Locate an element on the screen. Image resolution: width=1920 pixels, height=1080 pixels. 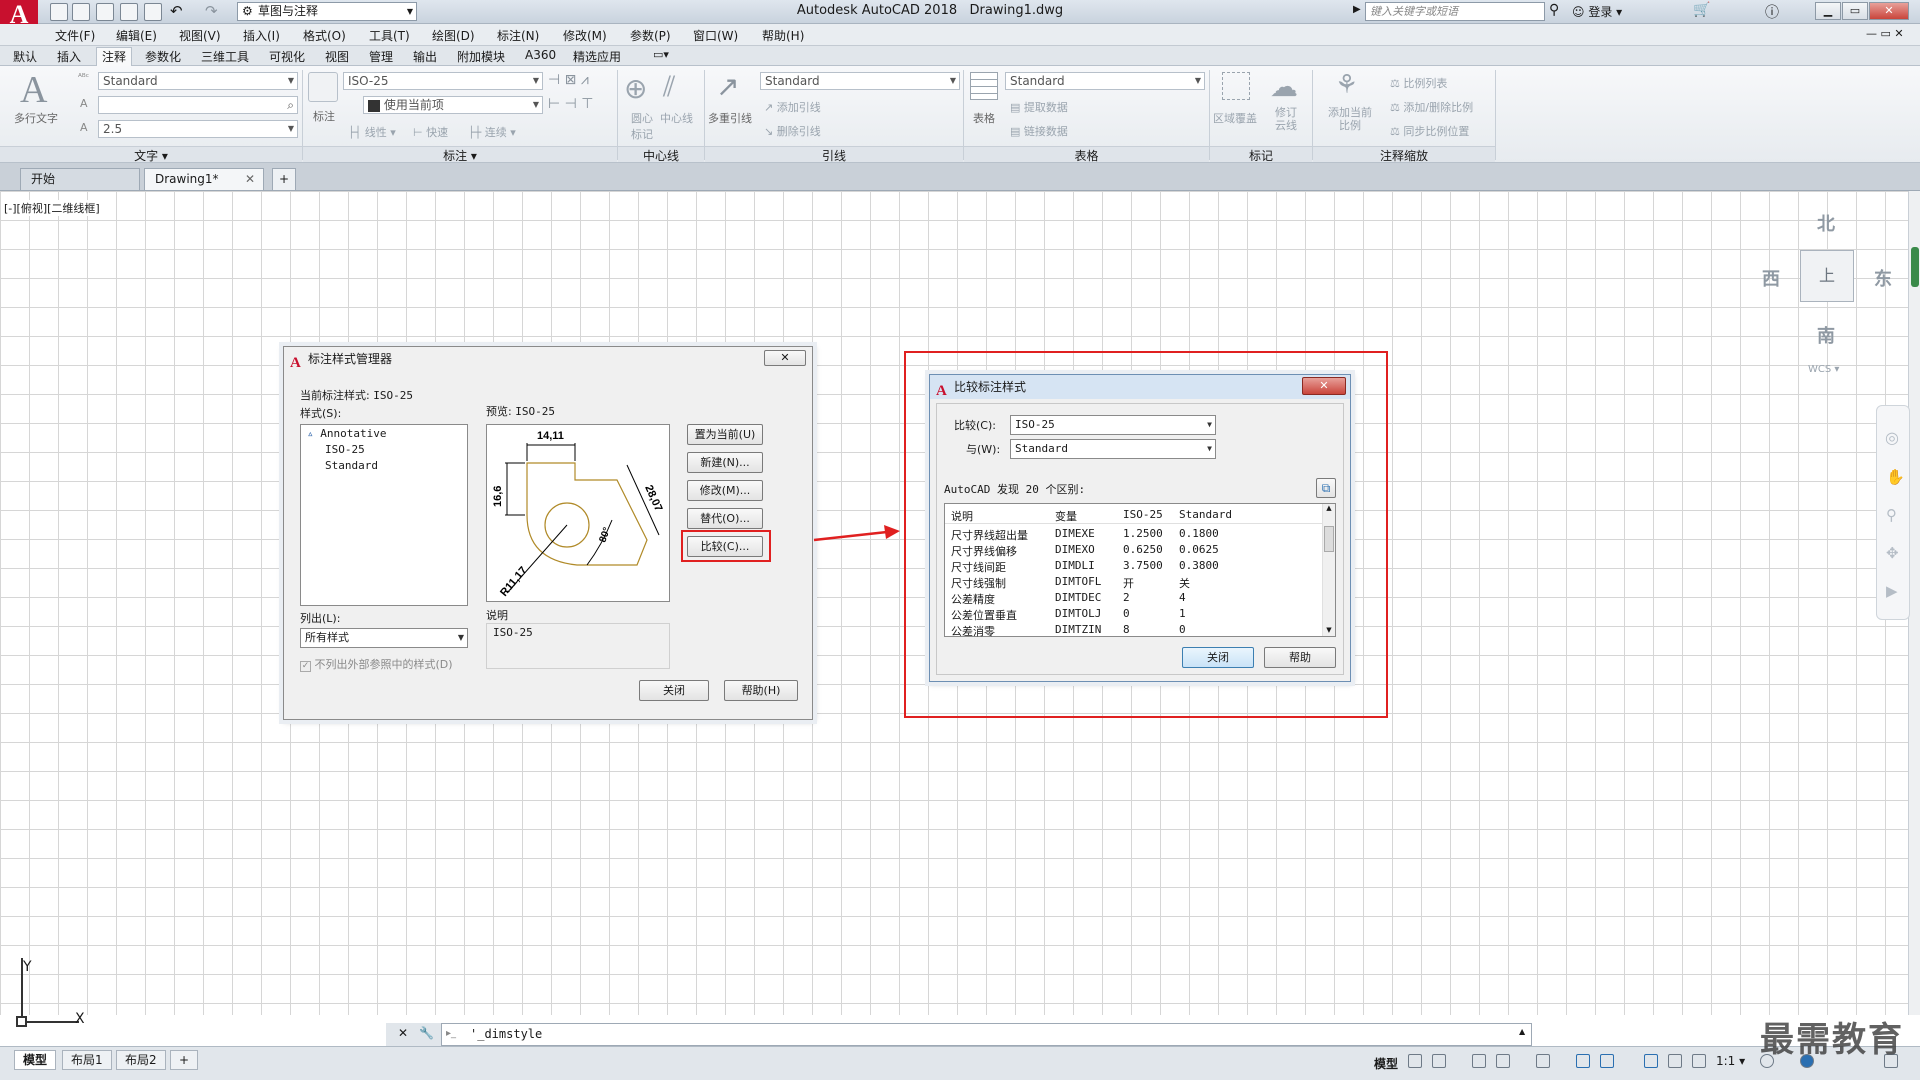
sync-scale-button: ⚖ 同步比例位置 is located at coordinates (1429, 131).